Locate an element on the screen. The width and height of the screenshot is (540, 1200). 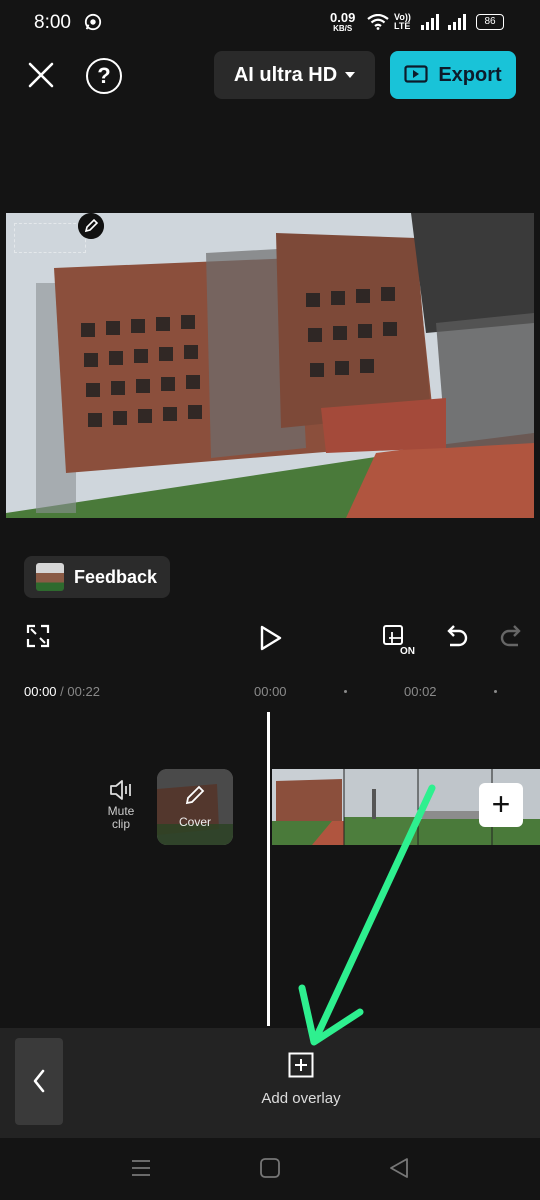
timecode: 00:00 / 00:22 is located at coordinates (62, 691).